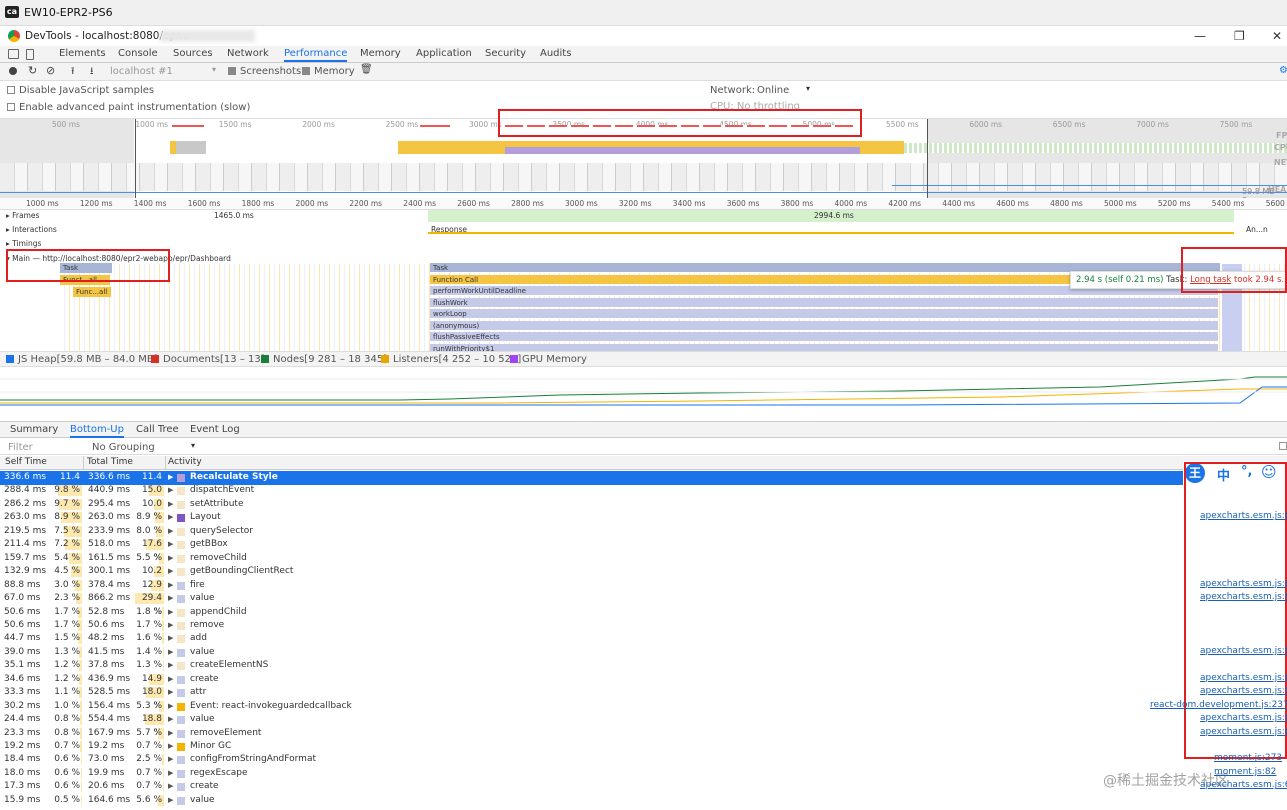  I want to click on flame-entry: (anonymous), so click(824, 325).